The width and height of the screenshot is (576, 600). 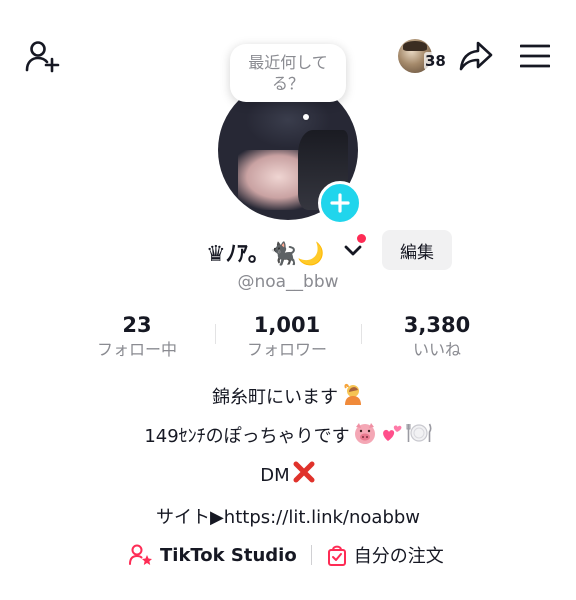 What do you see at coordinates (361, 238) in the screenshot?
I see `notification-dot` at bounding box center [361, 238].